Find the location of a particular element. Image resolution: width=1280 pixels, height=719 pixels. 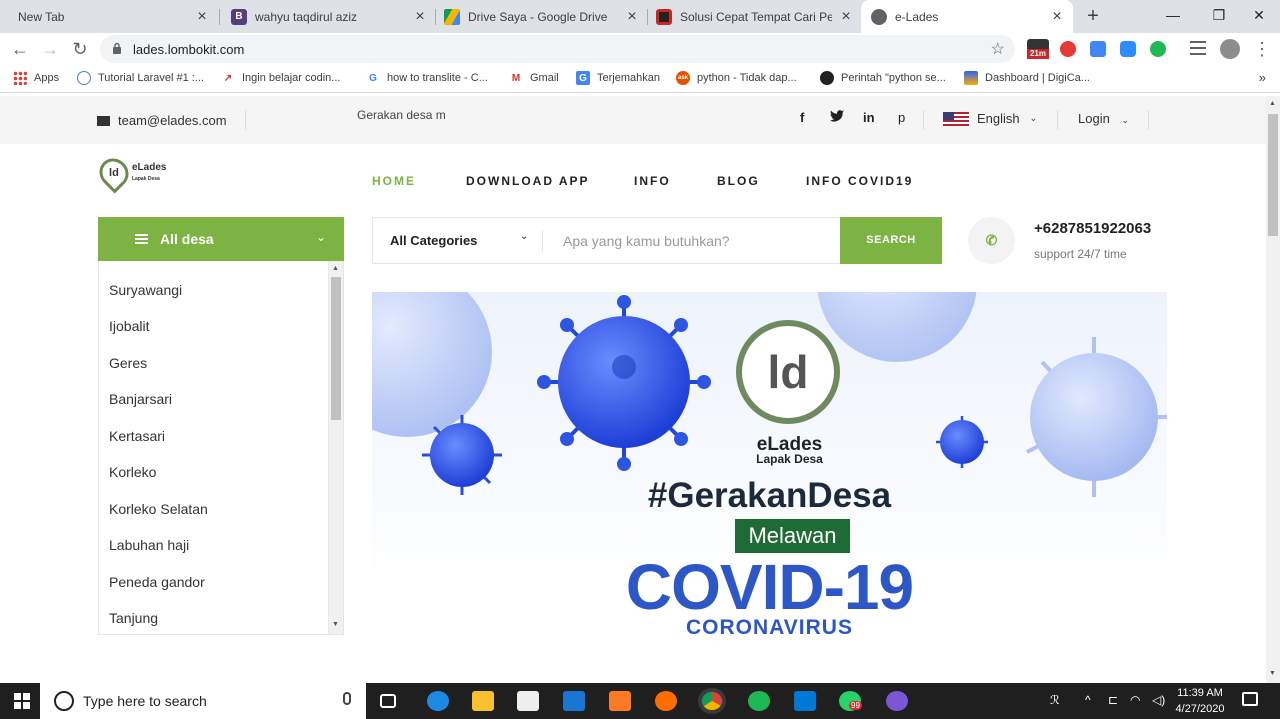

login-dropdown: Login ⌄ is located at coordinates (1103, 118).